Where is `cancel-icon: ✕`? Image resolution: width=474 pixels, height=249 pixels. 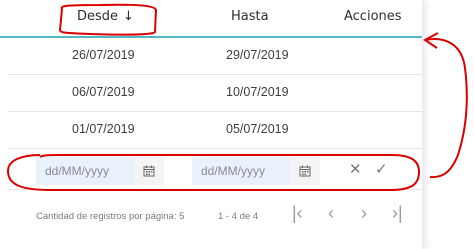
cancel-icon: ✕ is located at coordinates (355, 169).